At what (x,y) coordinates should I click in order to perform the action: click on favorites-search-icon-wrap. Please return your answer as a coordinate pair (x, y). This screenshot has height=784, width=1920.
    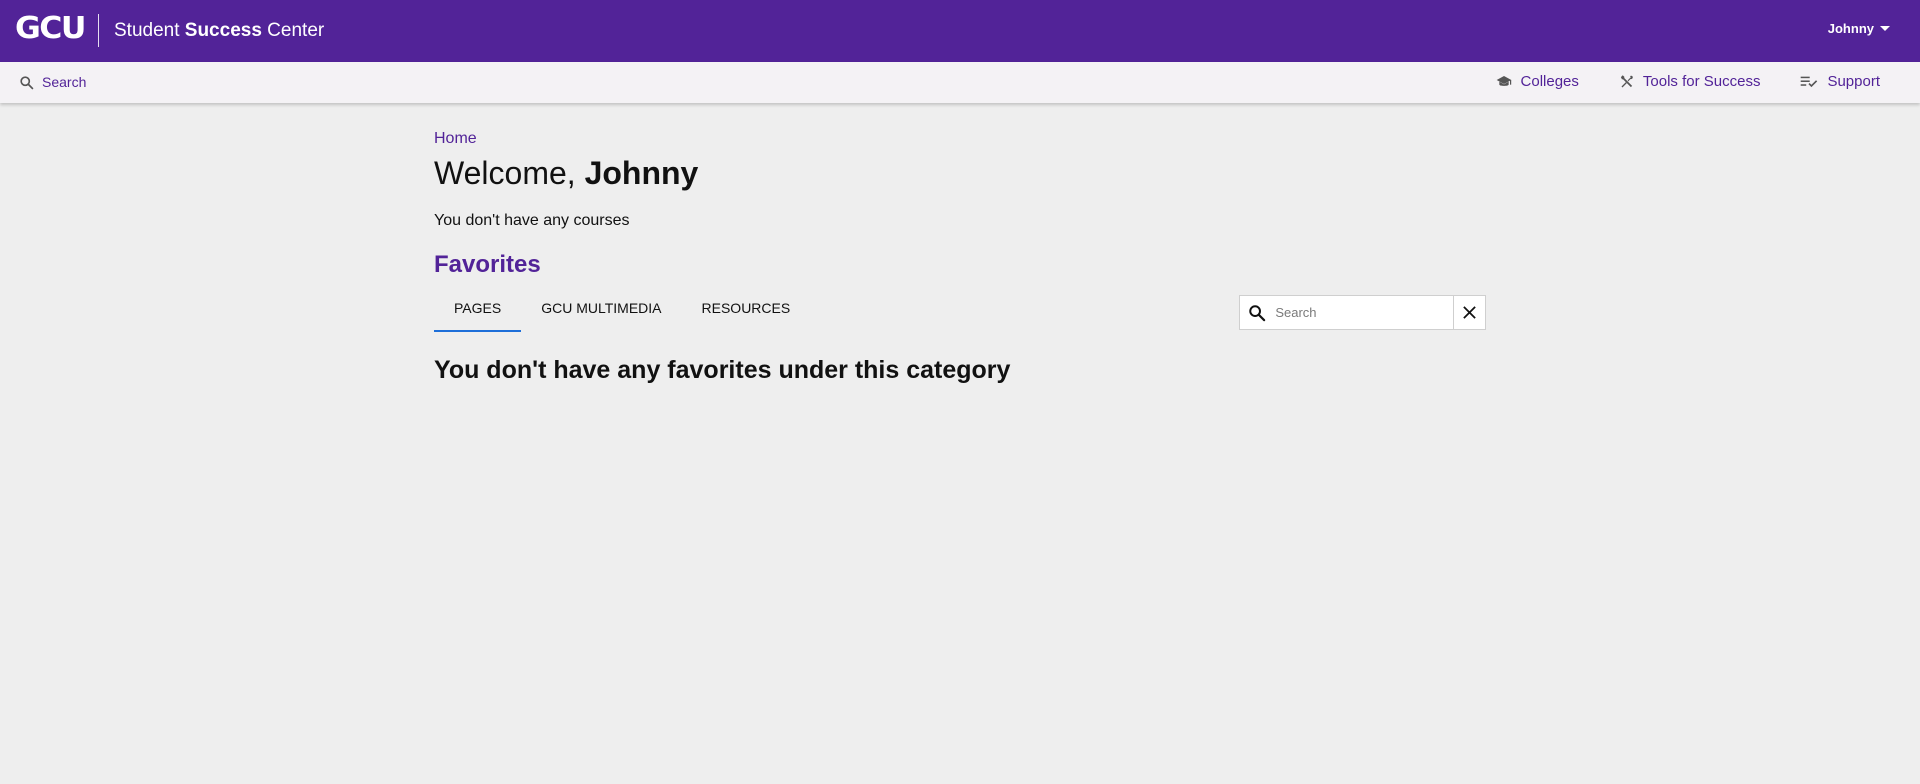
    Looking at the image, I should click on (1256, 312).